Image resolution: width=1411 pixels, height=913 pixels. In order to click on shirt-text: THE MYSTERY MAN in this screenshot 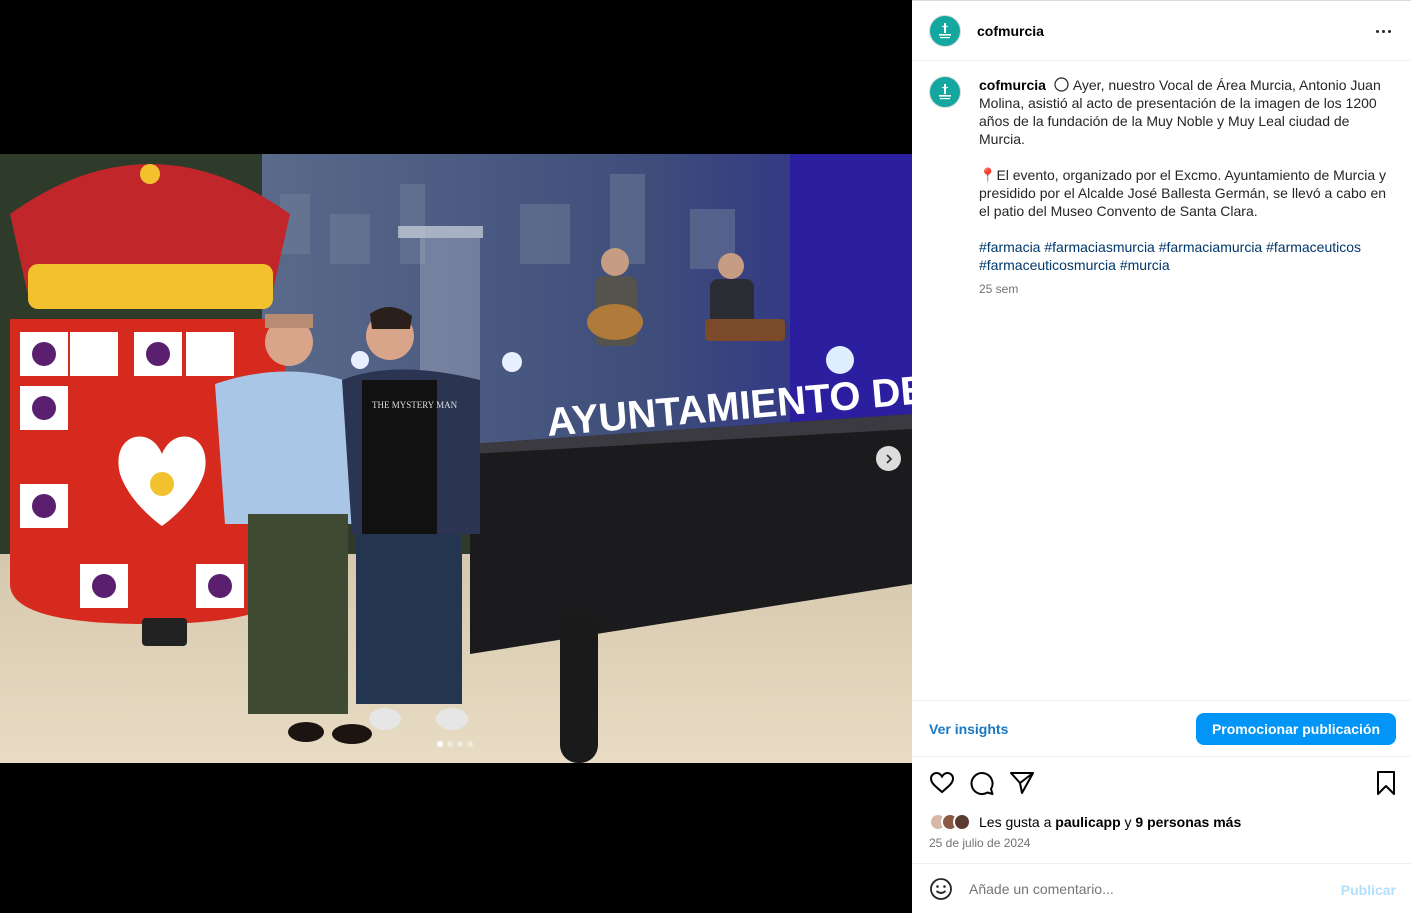, I will do `click(415, 405)`.